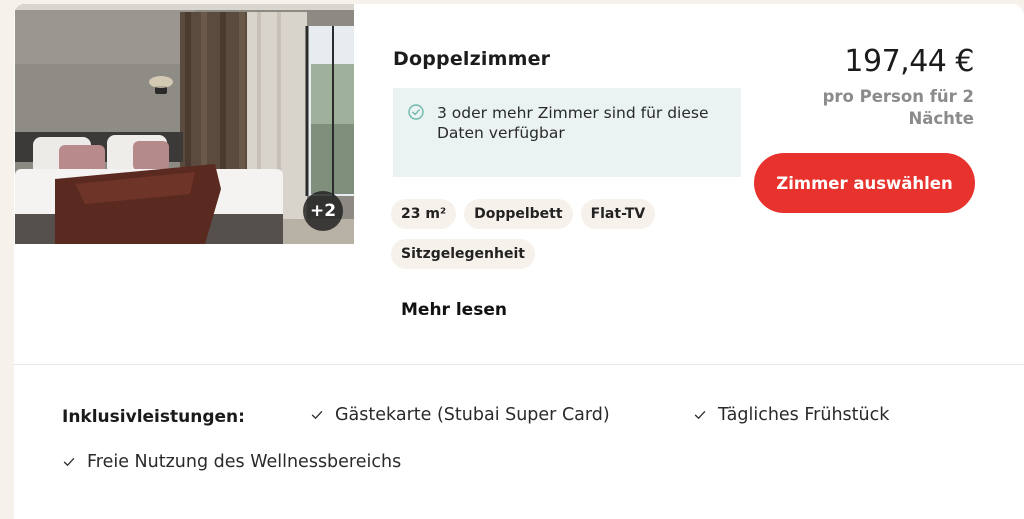 The height and width of the screenshot is (519, 1024). I want to click on inclusion-item: Tägliches Frühstück, so click(791, 415).